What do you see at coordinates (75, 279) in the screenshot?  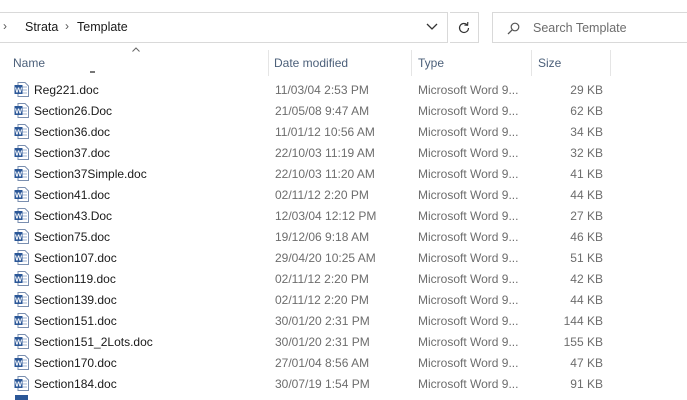 I see `file-name: Section119.doc` at bounding box center [75, 279].